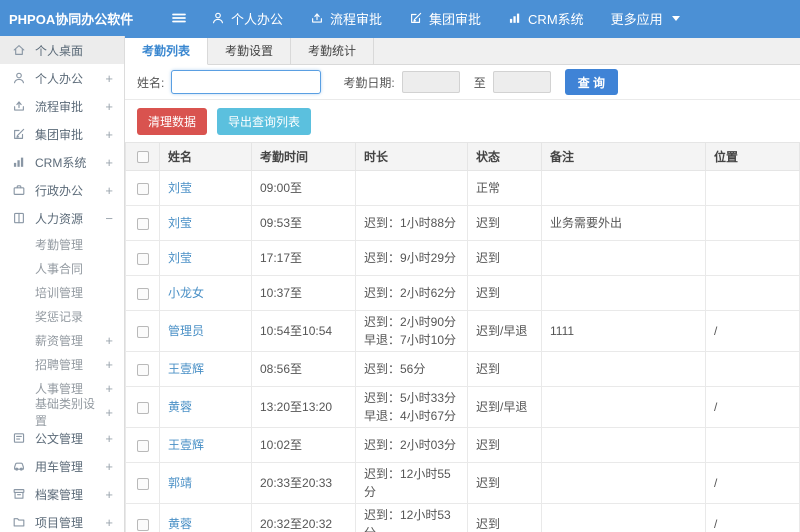  I want to click on name-cell: 郭靖, so click(205, 483).